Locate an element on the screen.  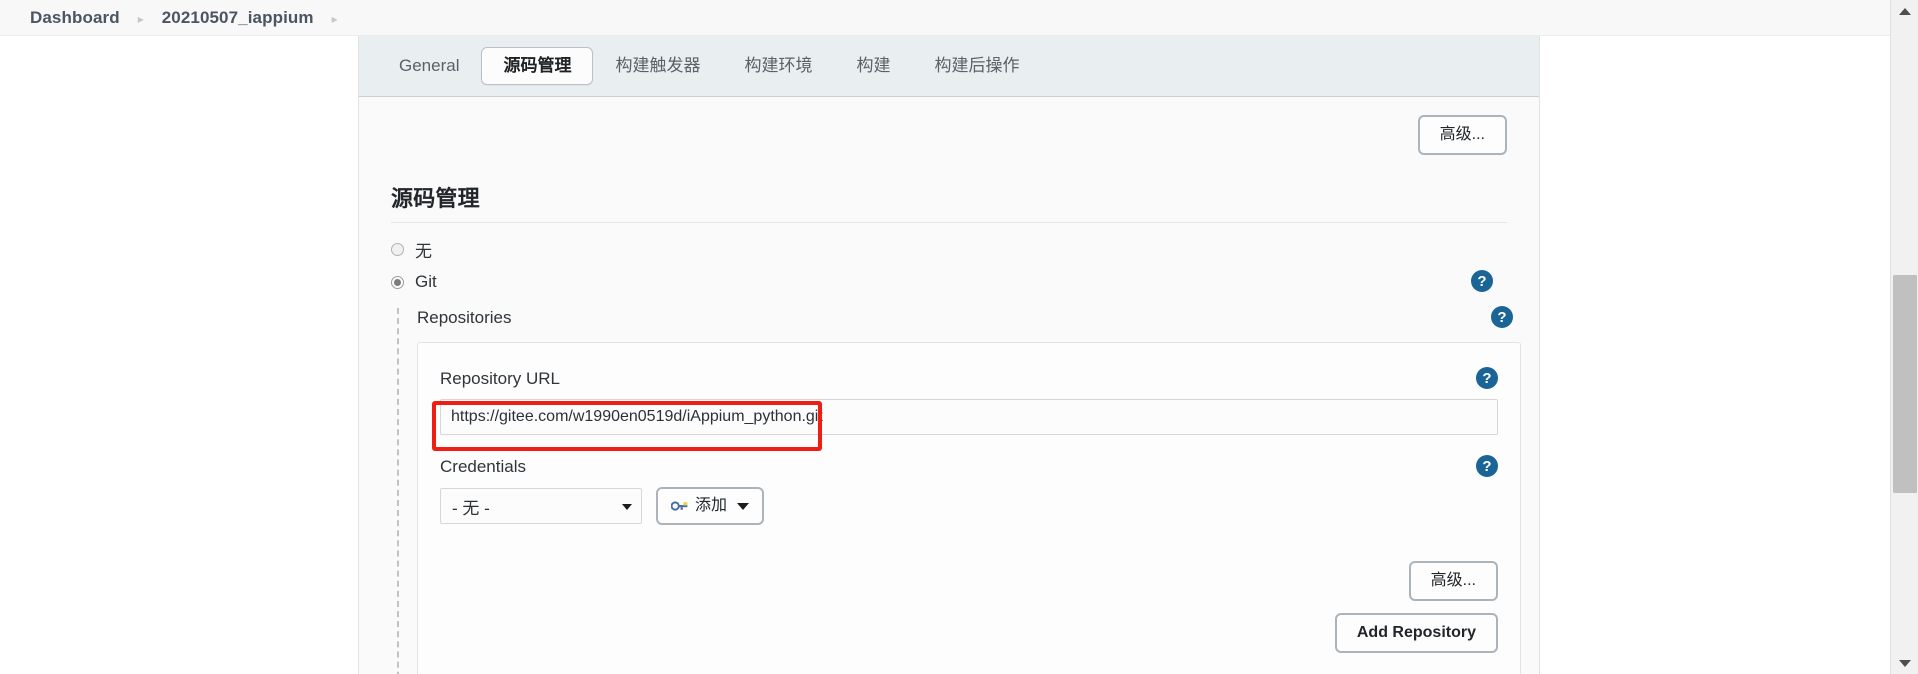
help-icon-repositories: ? is located at coordinates (1502, 317).